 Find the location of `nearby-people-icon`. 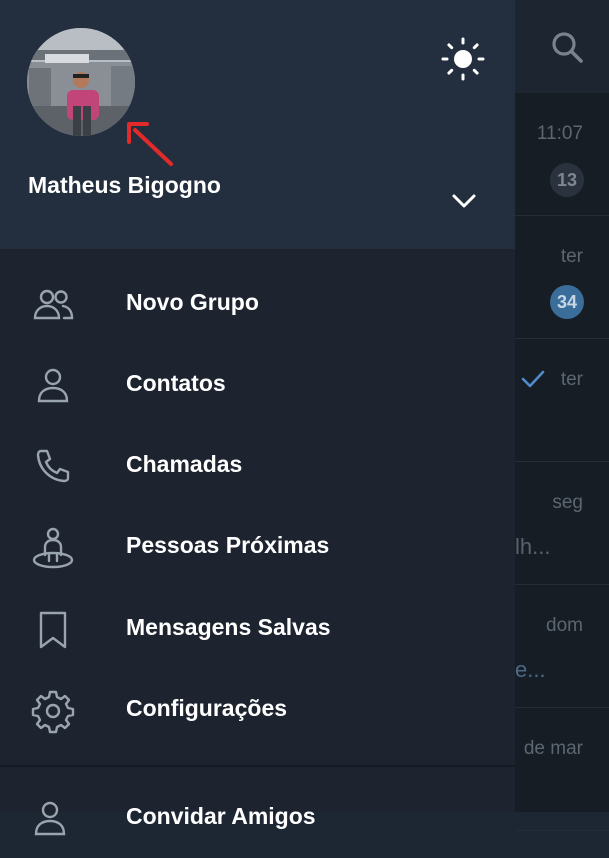

nearby-people-icon is located at coordinates (53, 548).